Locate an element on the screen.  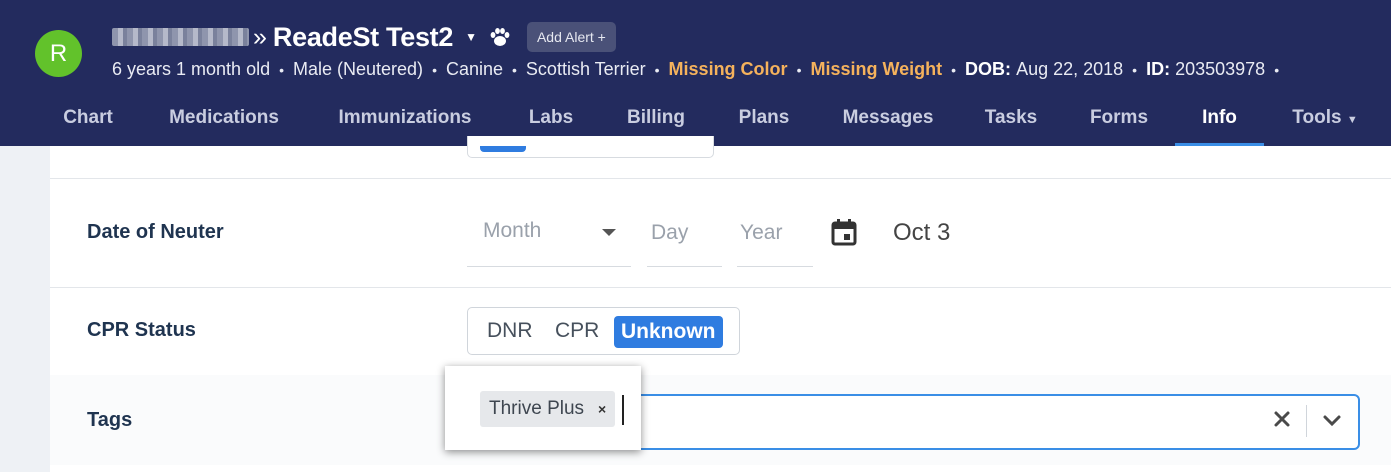
cpr-status-label: CPR Status is located at coordinates (141, 330).